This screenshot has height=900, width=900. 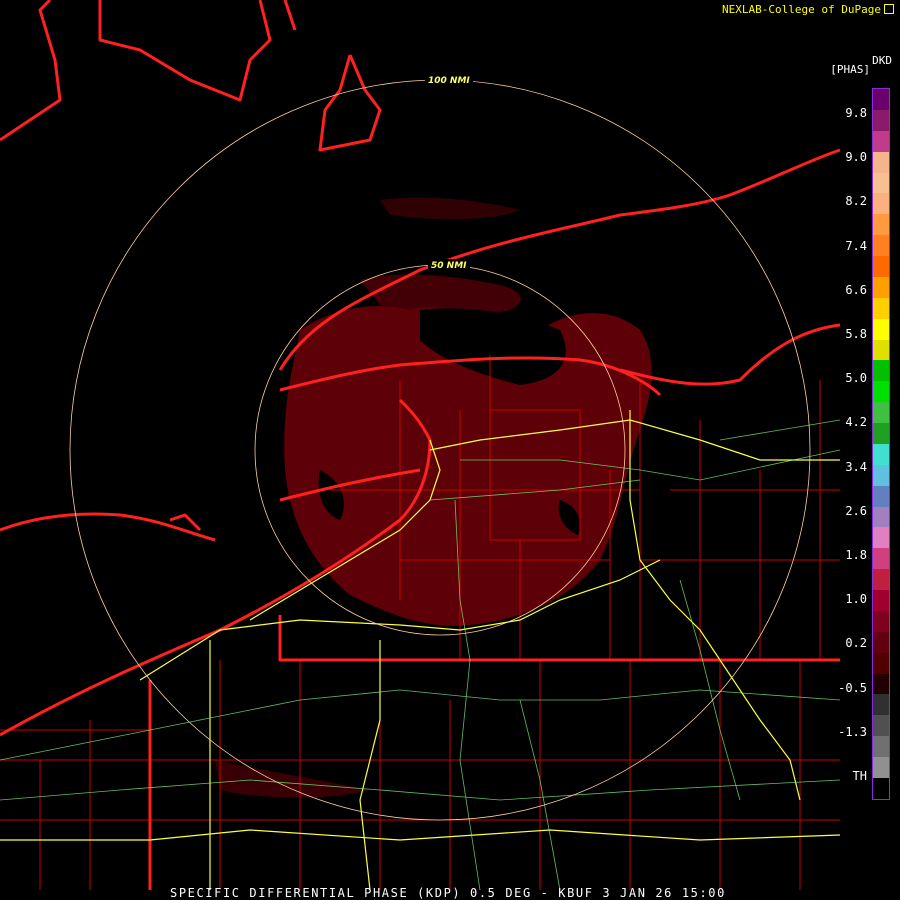 What do you see at coordinates (850, 69) in the screenshot?
I see `legend-unit: [PHAS]` at bounding box center [850, 69].